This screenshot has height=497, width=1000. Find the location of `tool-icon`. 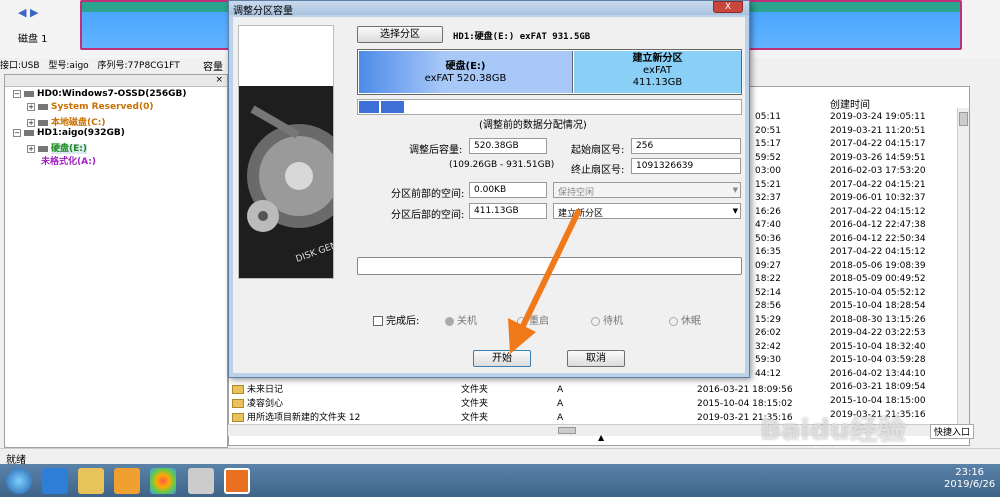

tool-icon is located at coordinates (201, 481).